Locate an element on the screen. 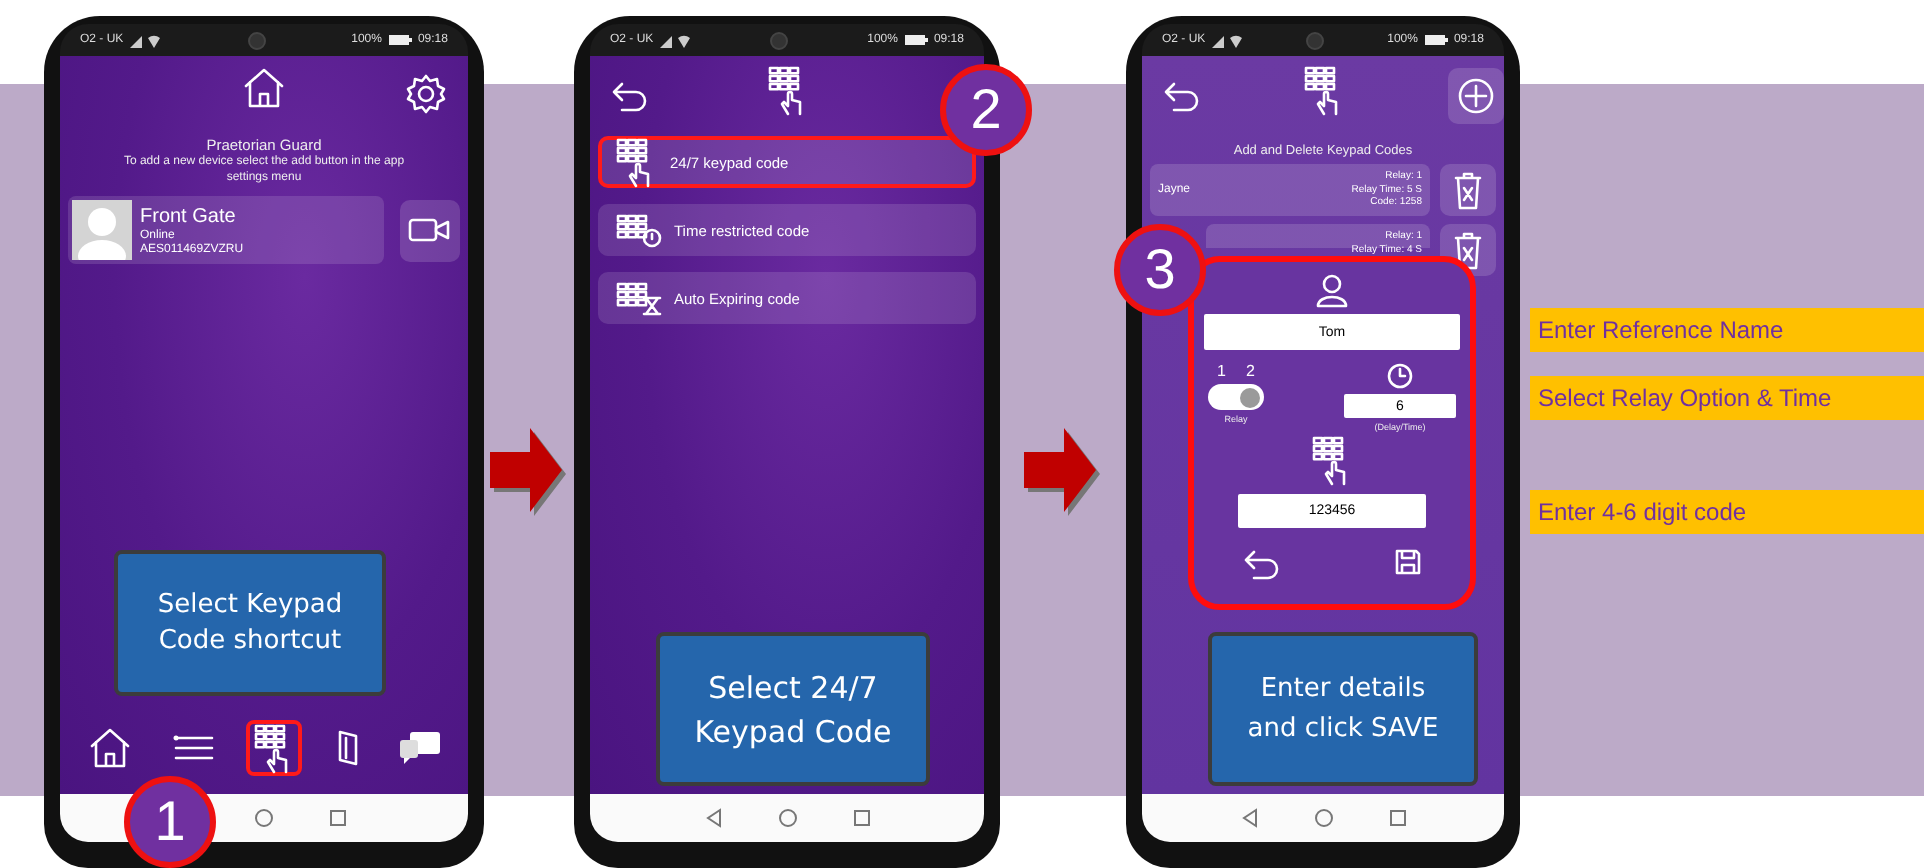 This screenshot has height=868, width=1924. list-icon is located at coordinates (193, 748).